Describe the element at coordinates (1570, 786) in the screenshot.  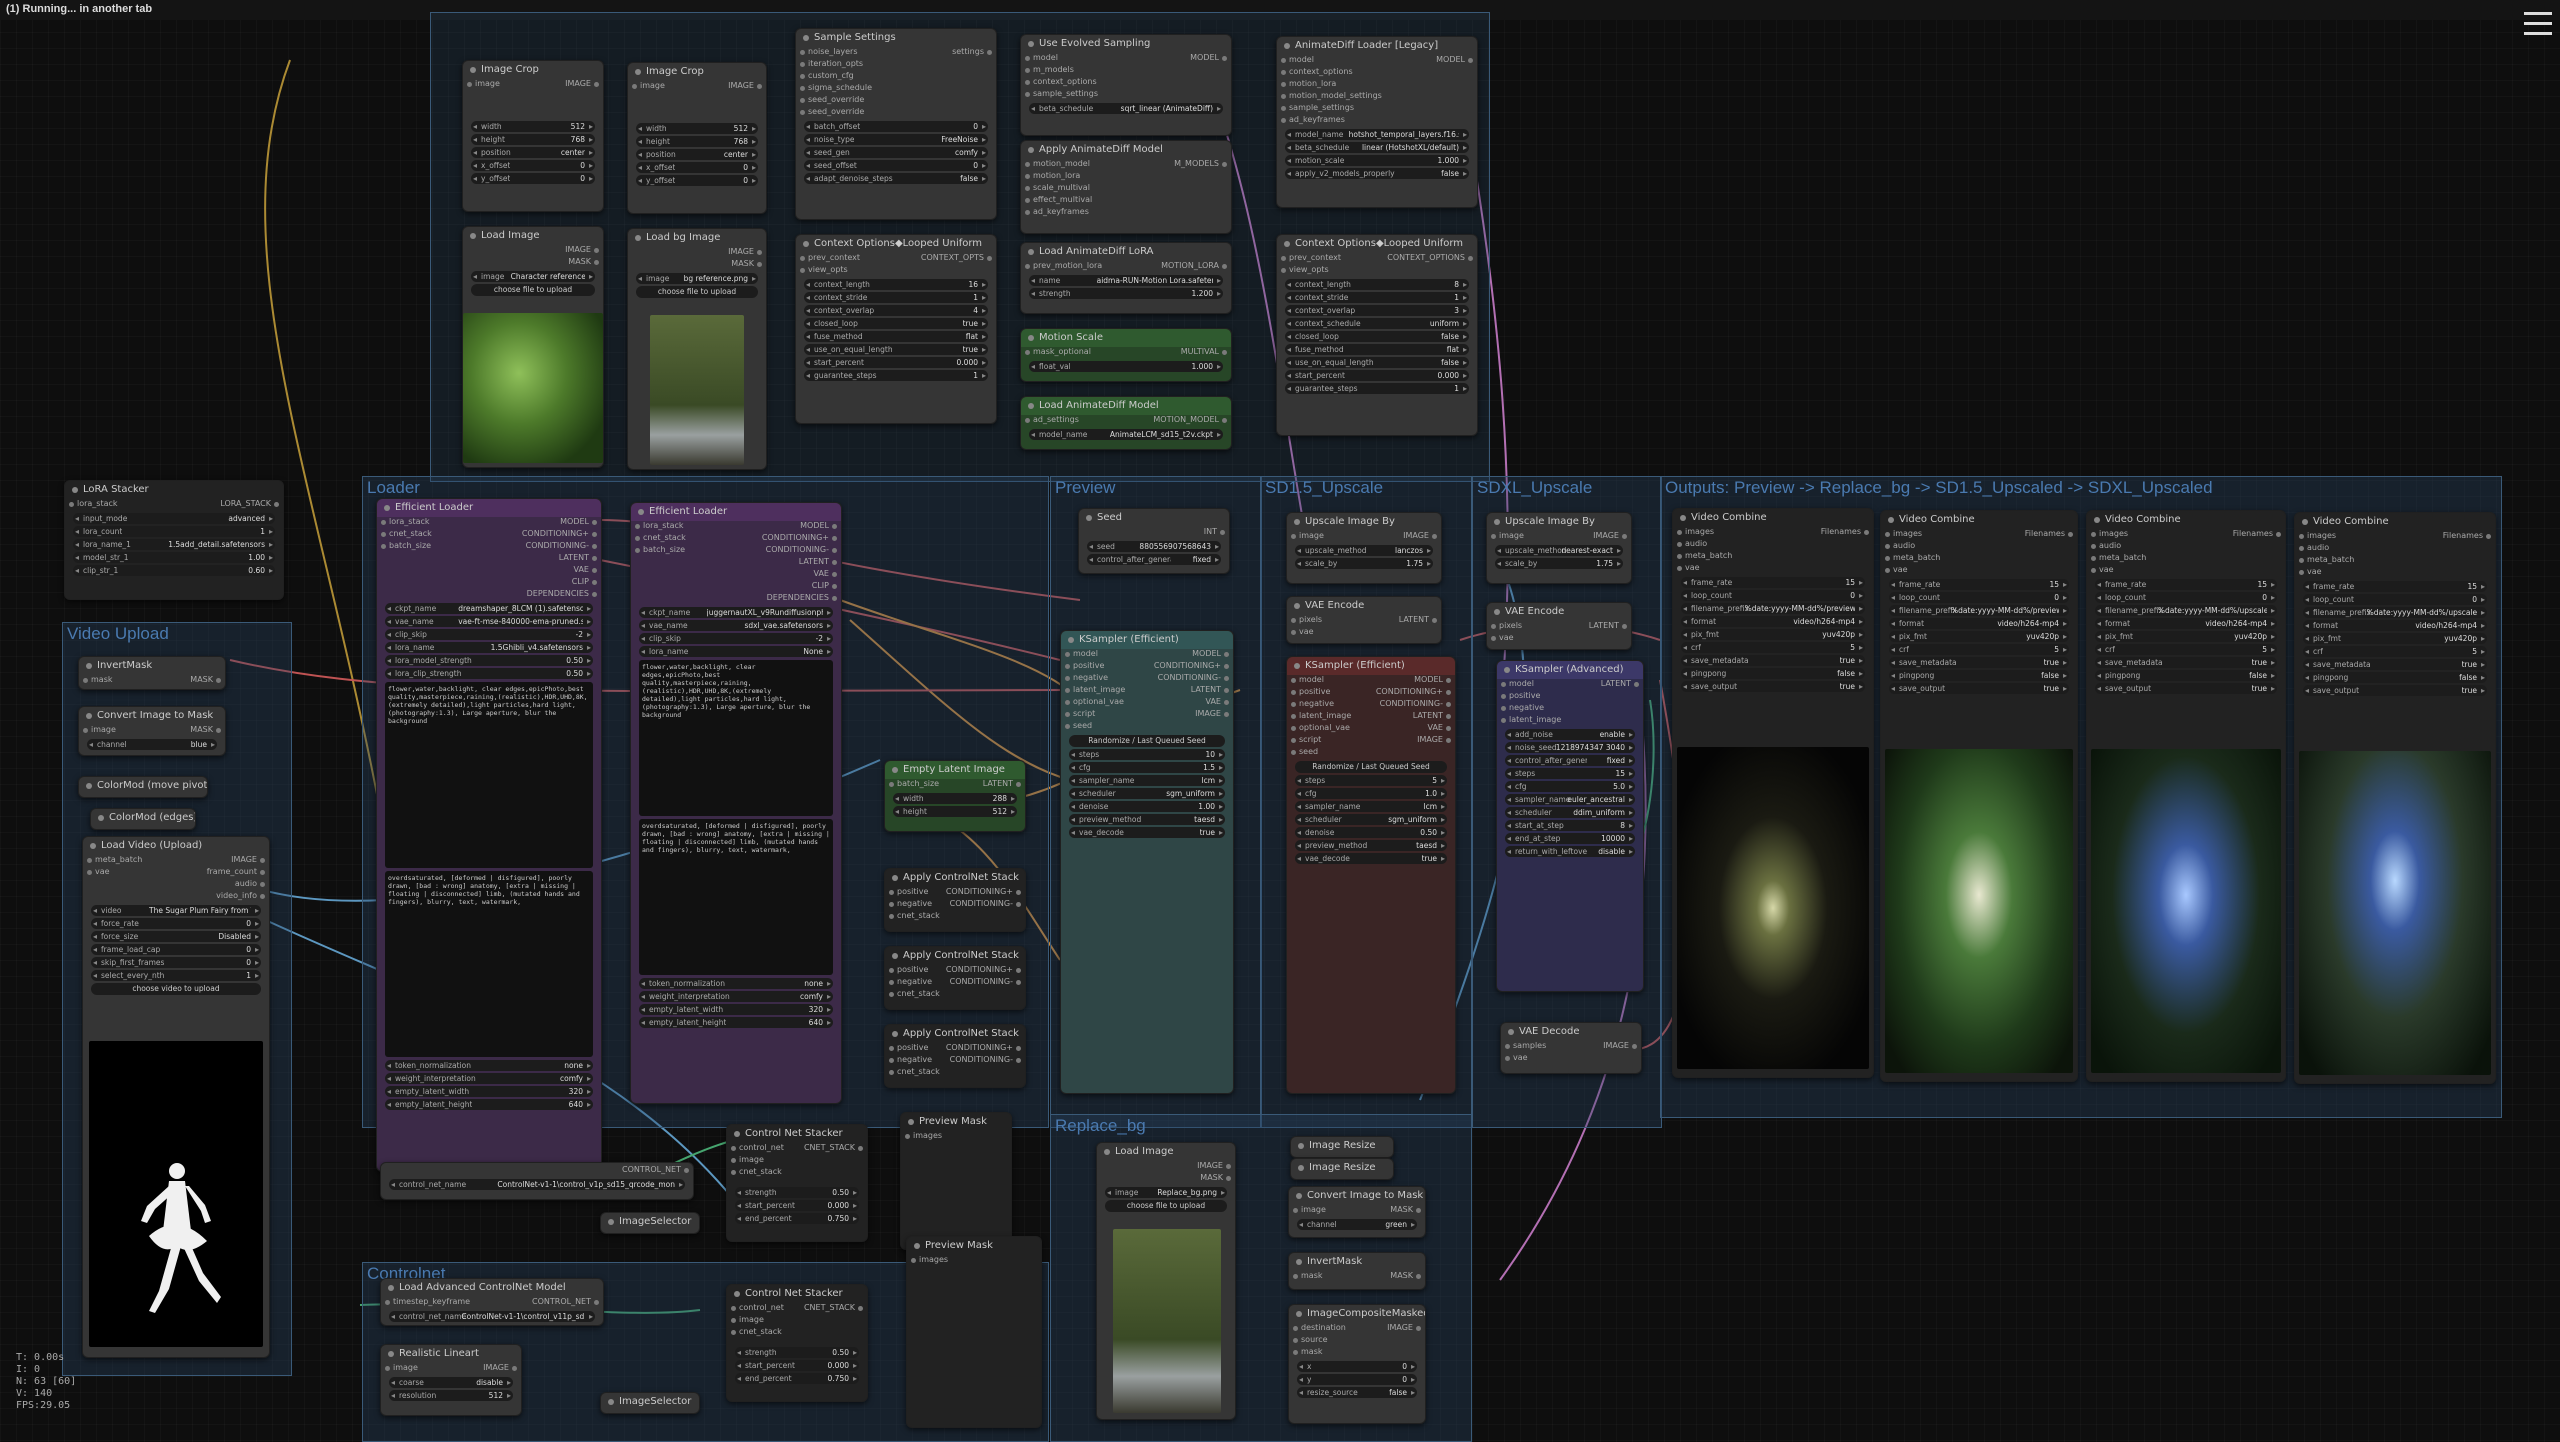
I see `cfg: cfg5.0` at that location.